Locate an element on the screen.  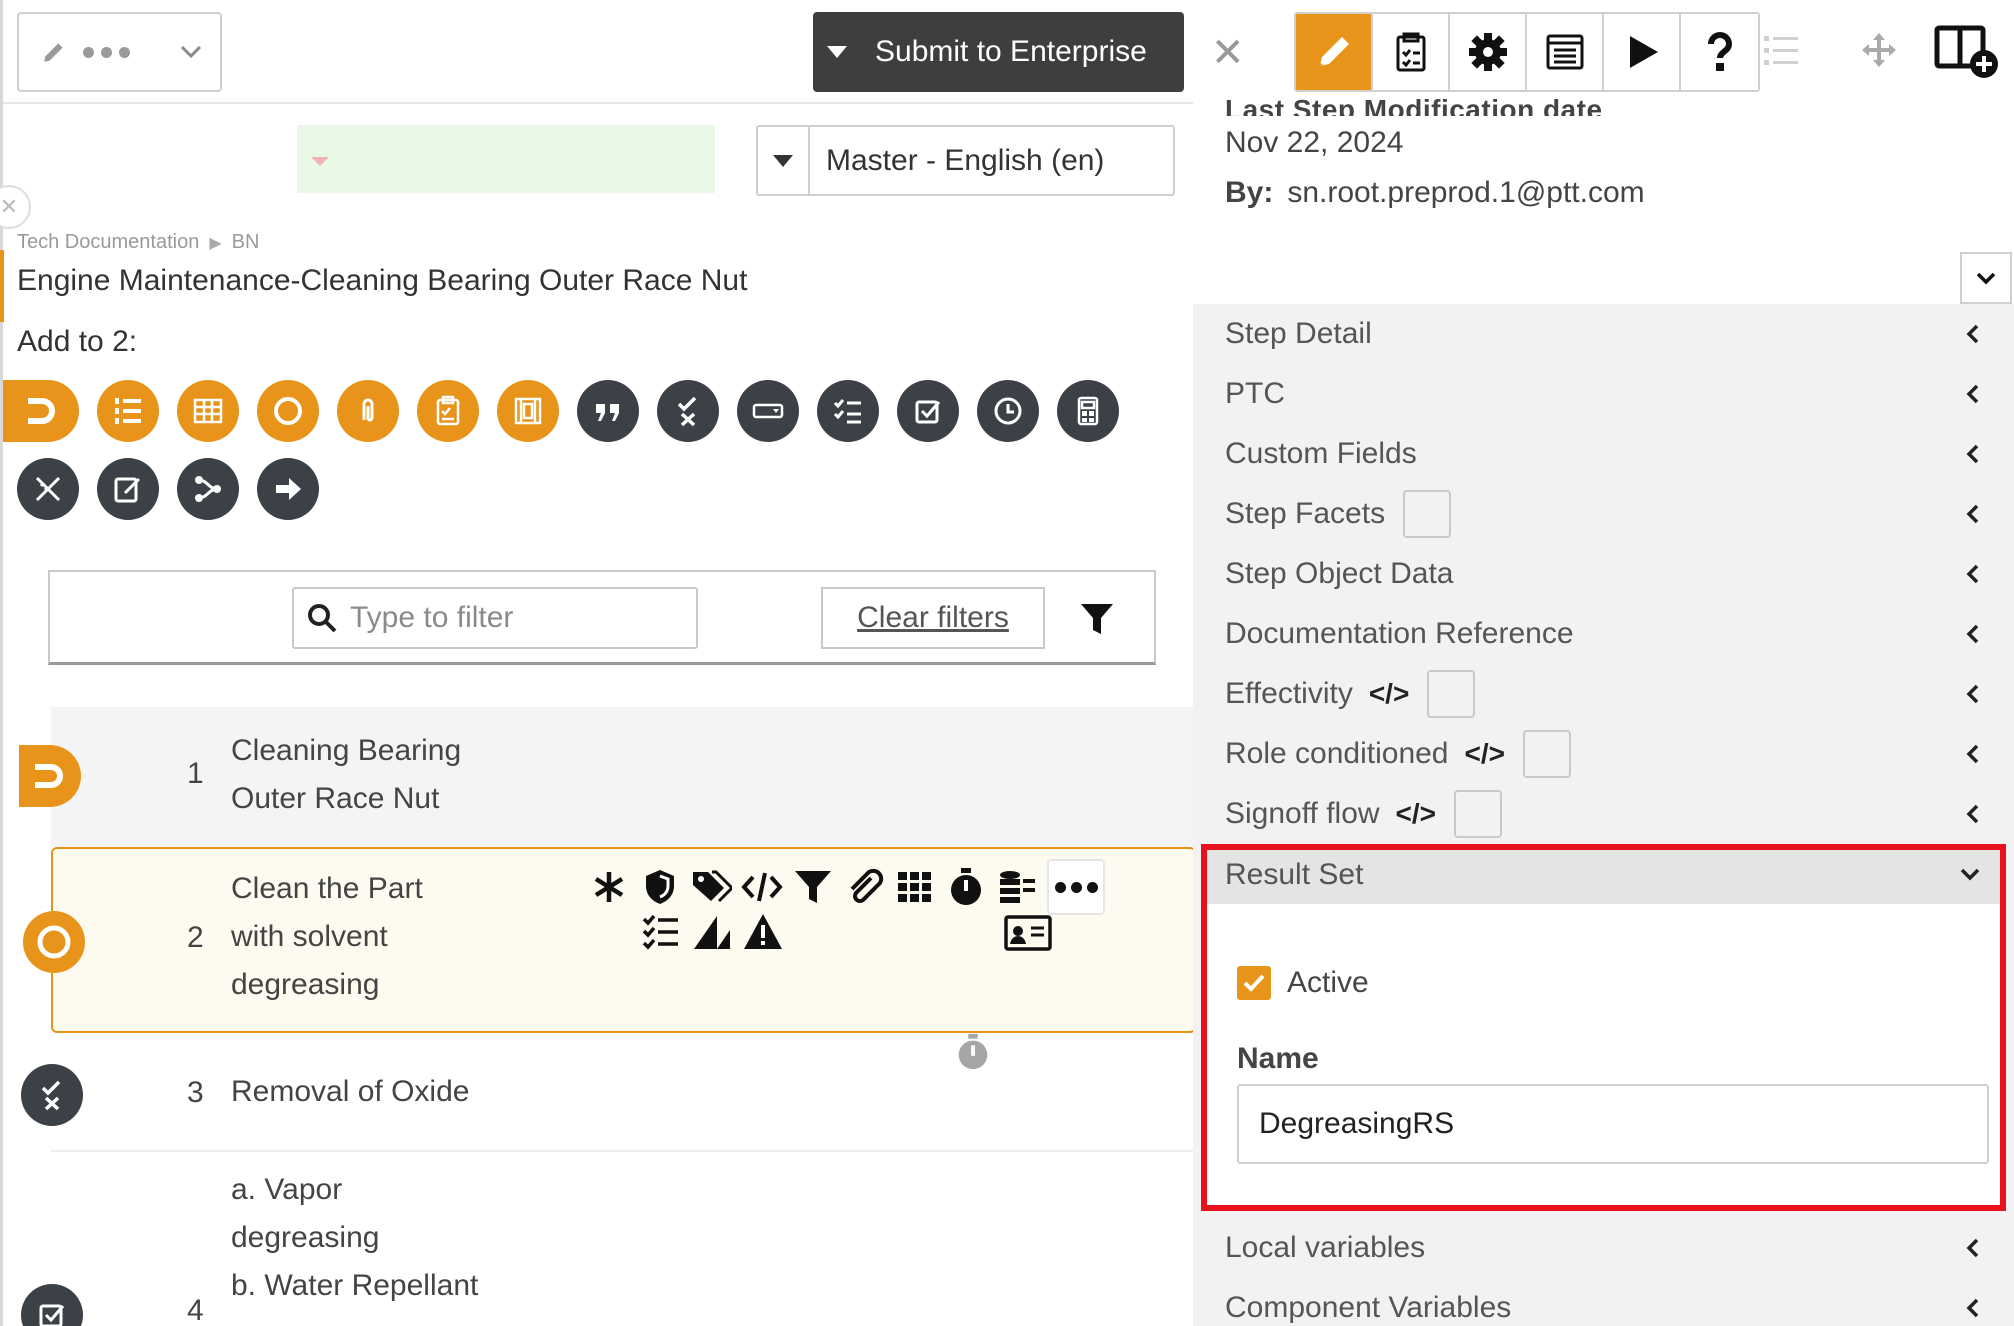
modified-by: By: sn.root.preprod.1@ptt.com is located at coordinates (1435, 193).